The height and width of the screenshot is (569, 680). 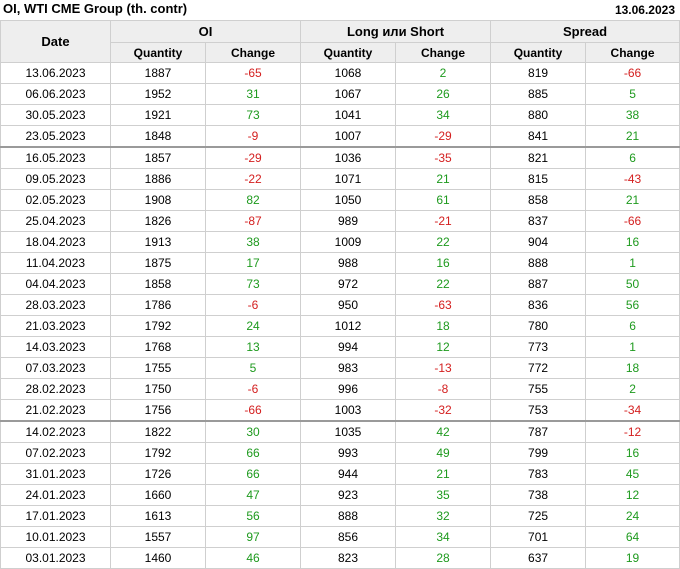 What do you see at coordinates (632, 94) in the screenshot?
I see `spread-change-cell: 5` at bounding box center [632, 94].